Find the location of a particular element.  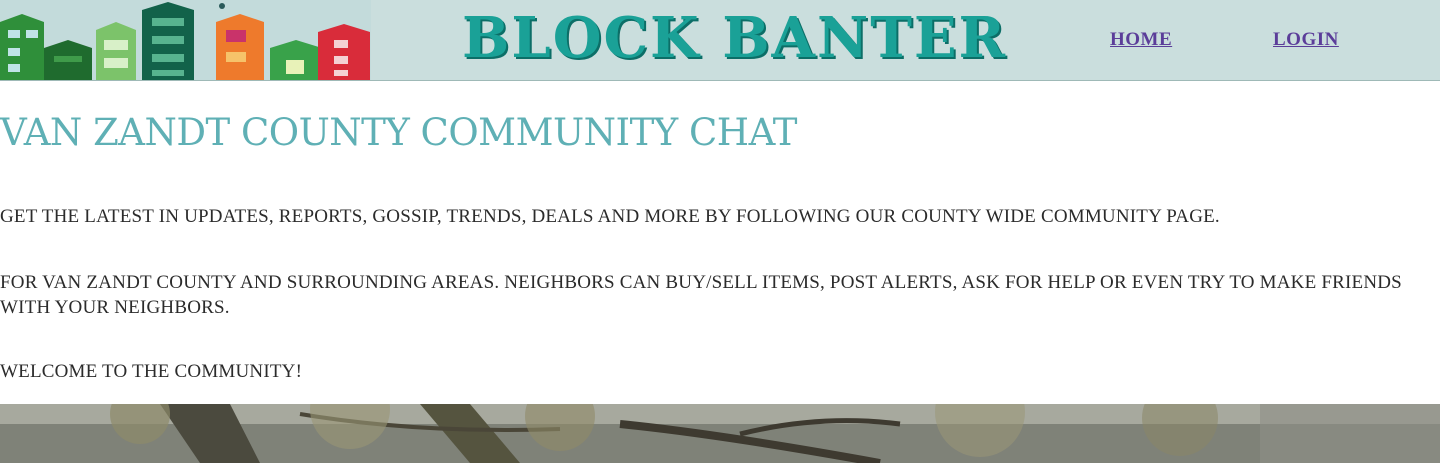

hero-tree-image is located at coordinates (720, 433).